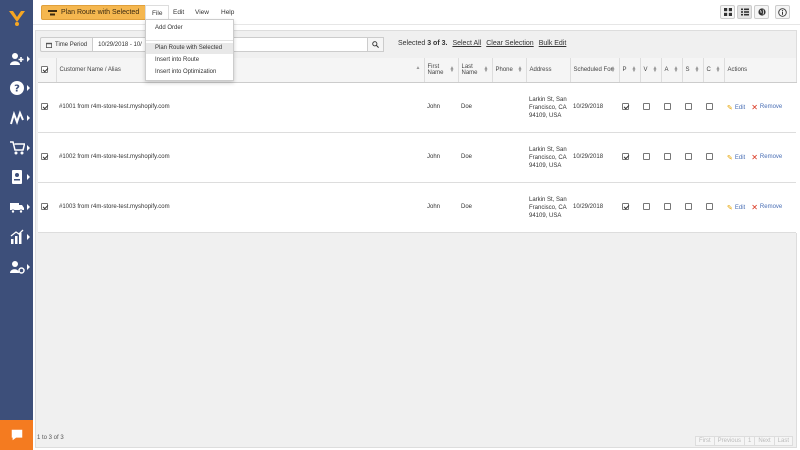  I want to click on time-period-text: Time Period, so click(71, 44).